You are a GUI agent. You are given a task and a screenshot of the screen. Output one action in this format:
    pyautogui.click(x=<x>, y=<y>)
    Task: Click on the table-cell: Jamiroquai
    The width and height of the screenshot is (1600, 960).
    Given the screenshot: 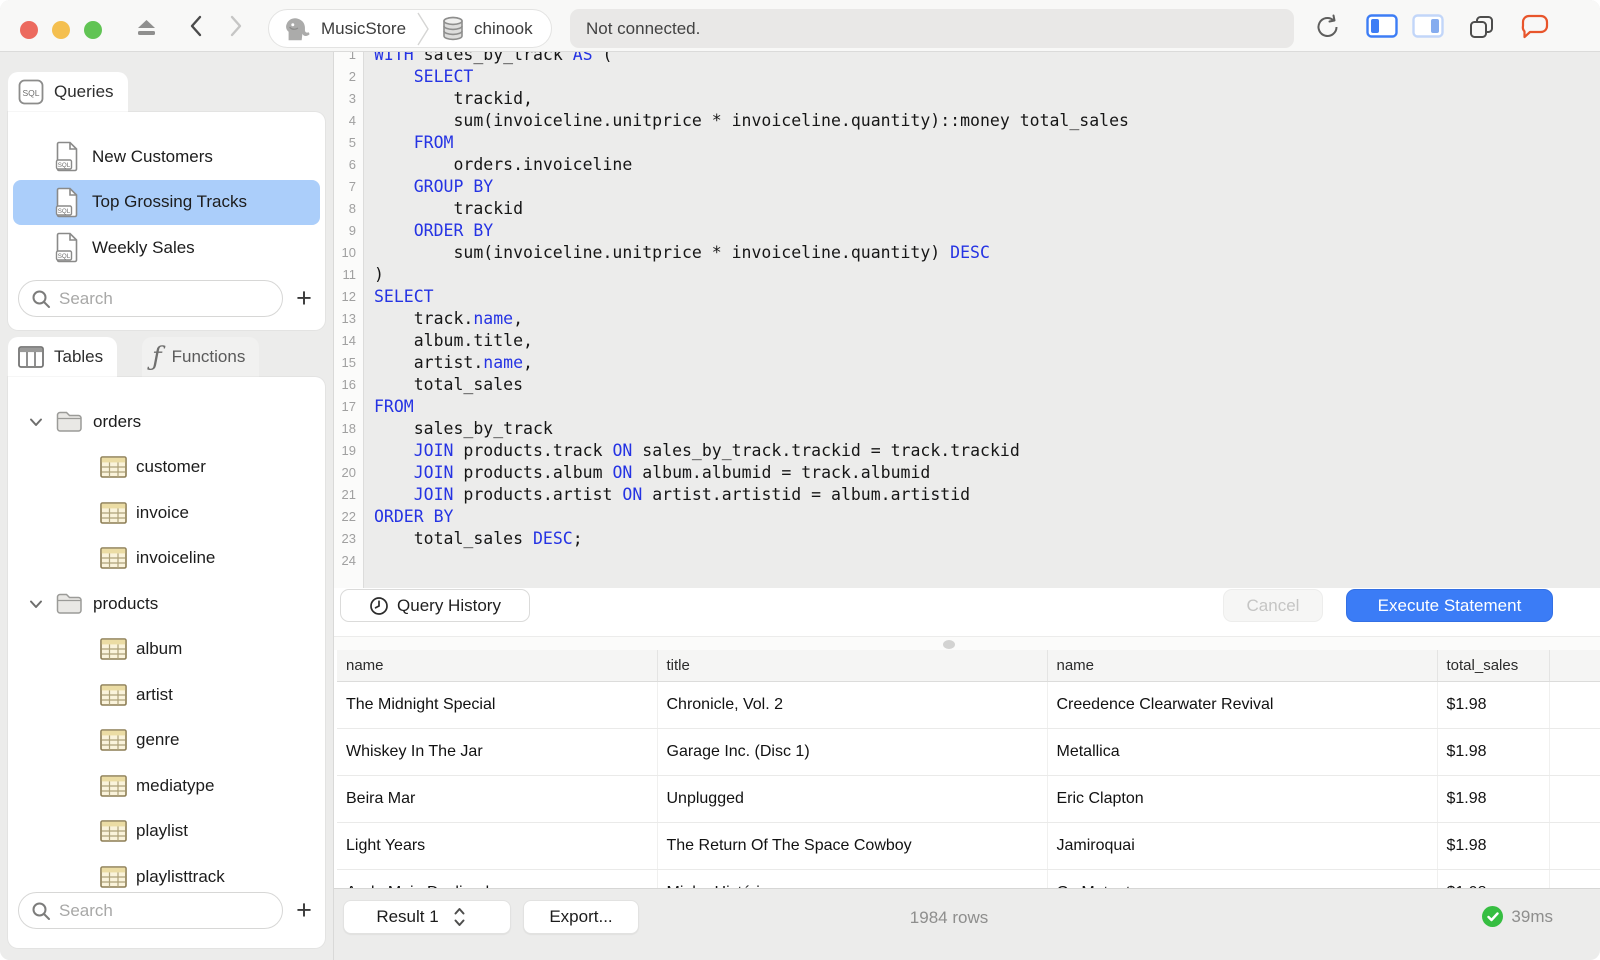 What is the action you would take?
    pyautogui.click(x=1242, y=846)
    